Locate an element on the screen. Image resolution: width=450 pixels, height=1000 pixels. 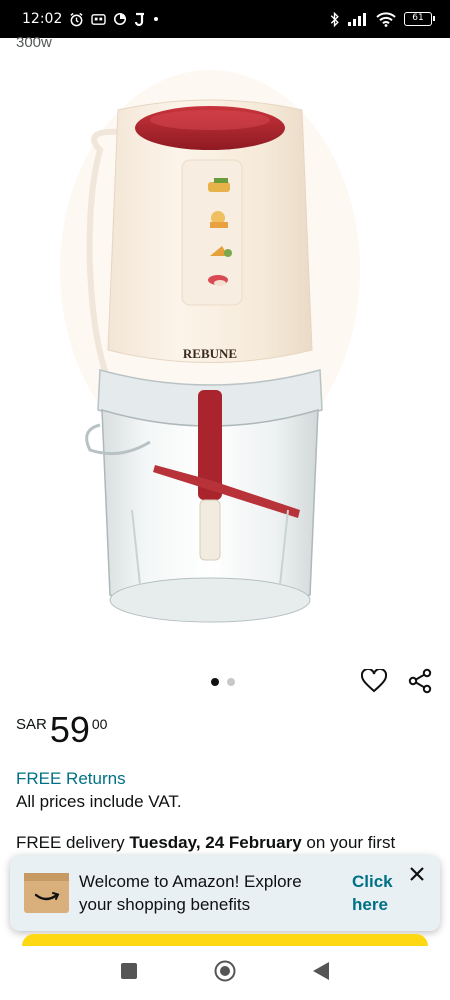
wishlist-button is located at coordinates (374, 682).